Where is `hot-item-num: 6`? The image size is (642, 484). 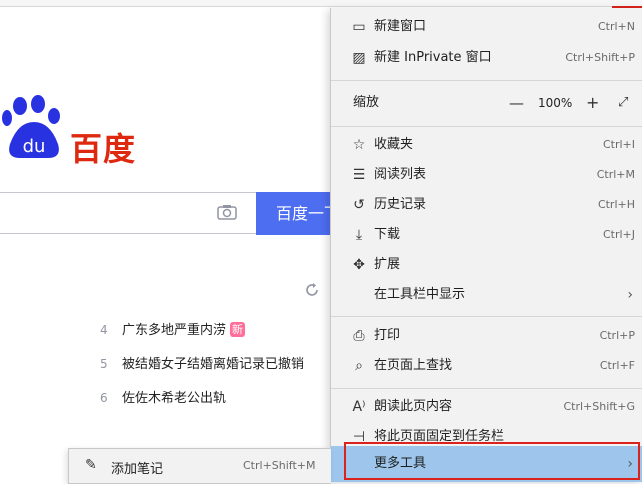
hot-item-num: 6 is located at coordinates (104, 398).